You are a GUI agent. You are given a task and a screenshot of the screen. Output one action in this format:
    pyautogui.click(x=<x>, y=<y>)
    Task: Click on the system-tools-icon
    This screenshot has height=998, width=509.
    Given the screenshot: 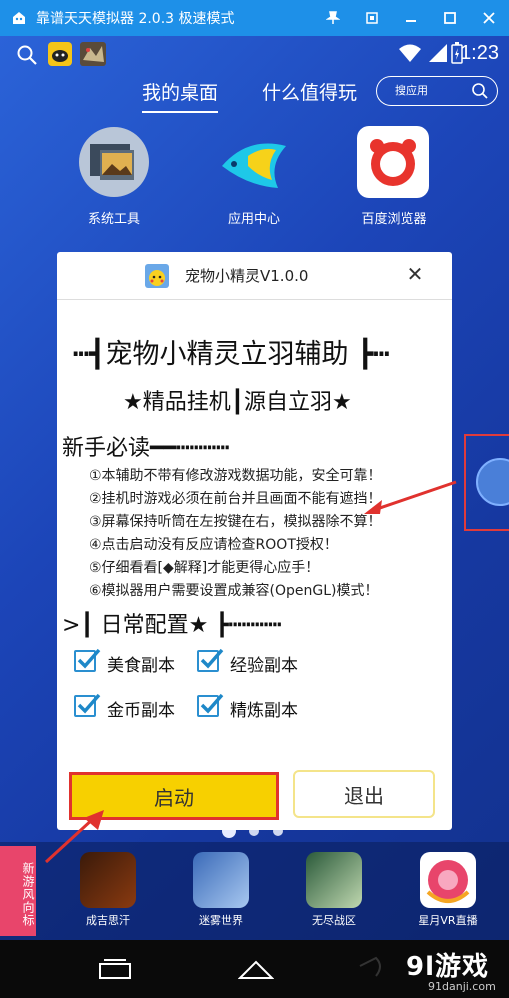 What is the action you would take?
    pyautogui.click(x=114, y=162)
    